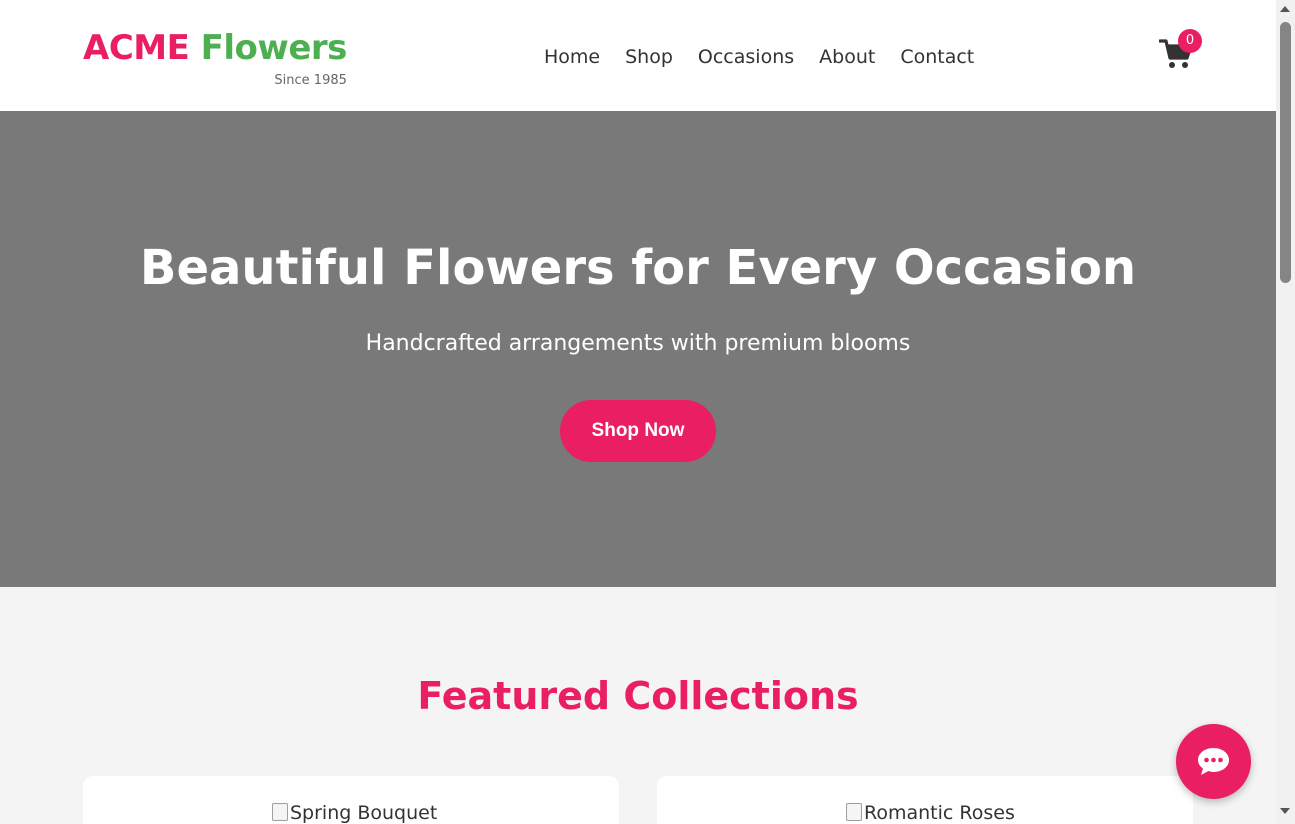 The image size is (1295, 824). I want to click on main-nav: Home Shop Occasions About Contact, so click(759, 57).